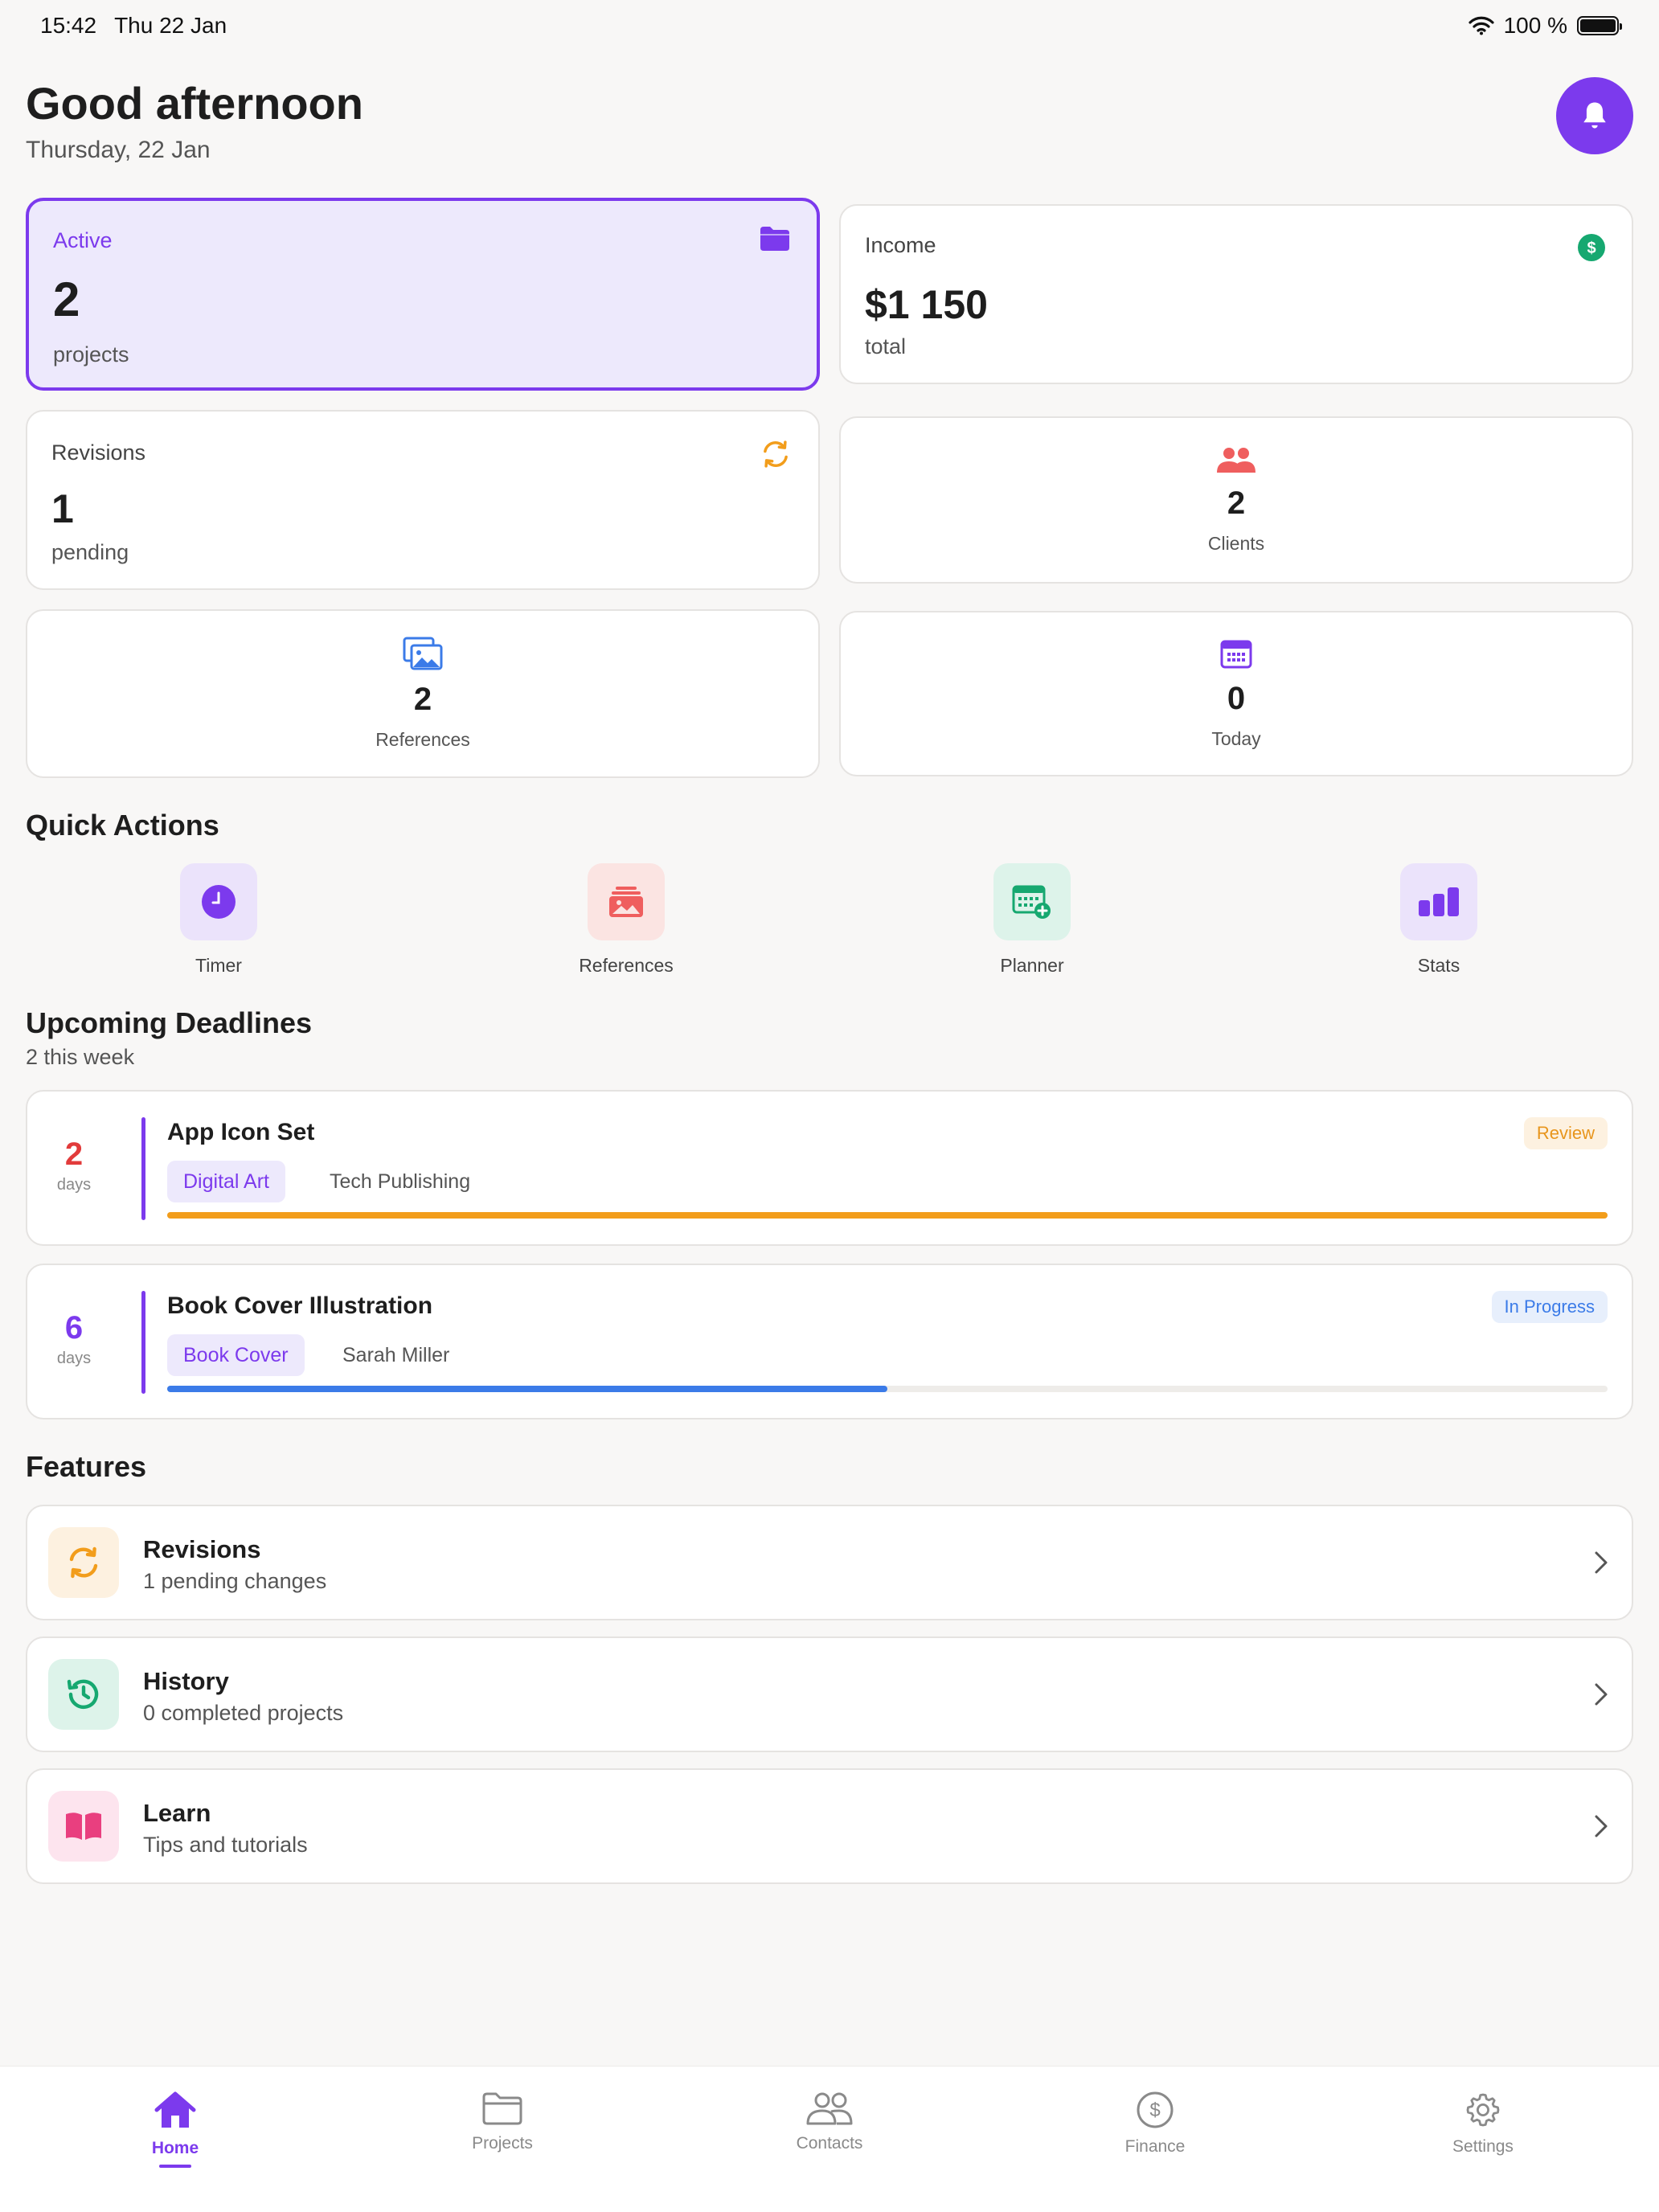 The height and width of the screenshot is (2212, 1659). What do you see at coordinates (1031, 902) in the screenshot?
I see `calendar-plus-icon` at bounding box center [1031, 902].